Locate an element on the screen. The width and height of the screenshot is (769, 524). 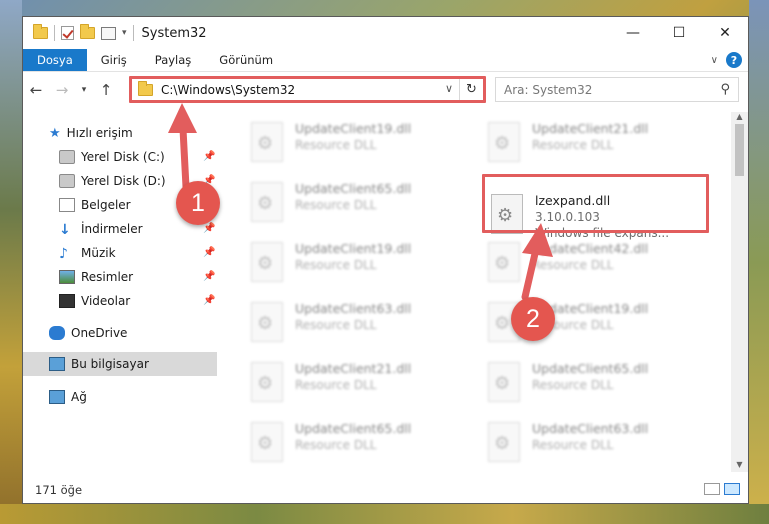
desktop-wallpaper-right is located at coordinates (759, 262).